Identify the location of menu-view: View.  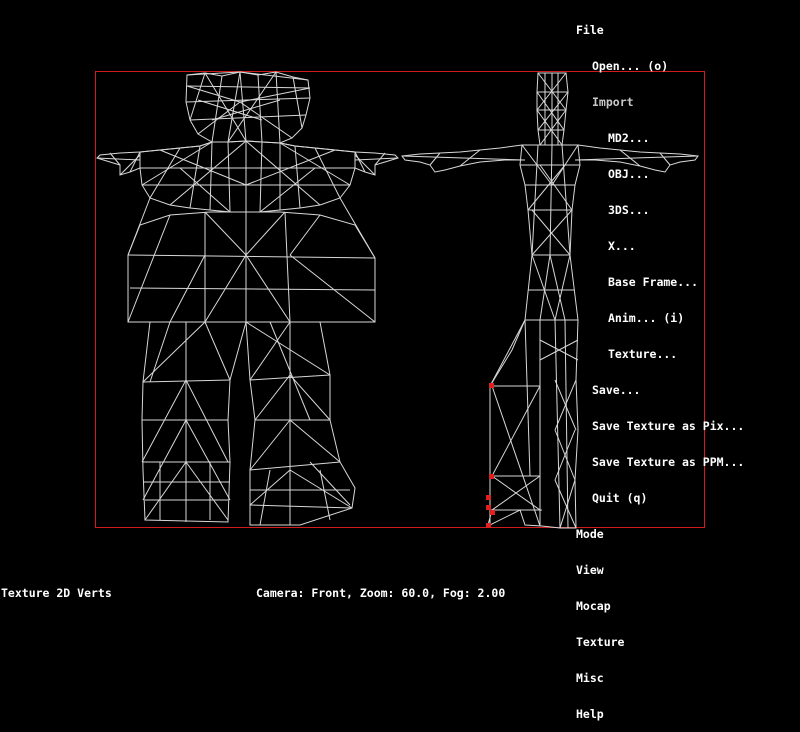
(660, 570).